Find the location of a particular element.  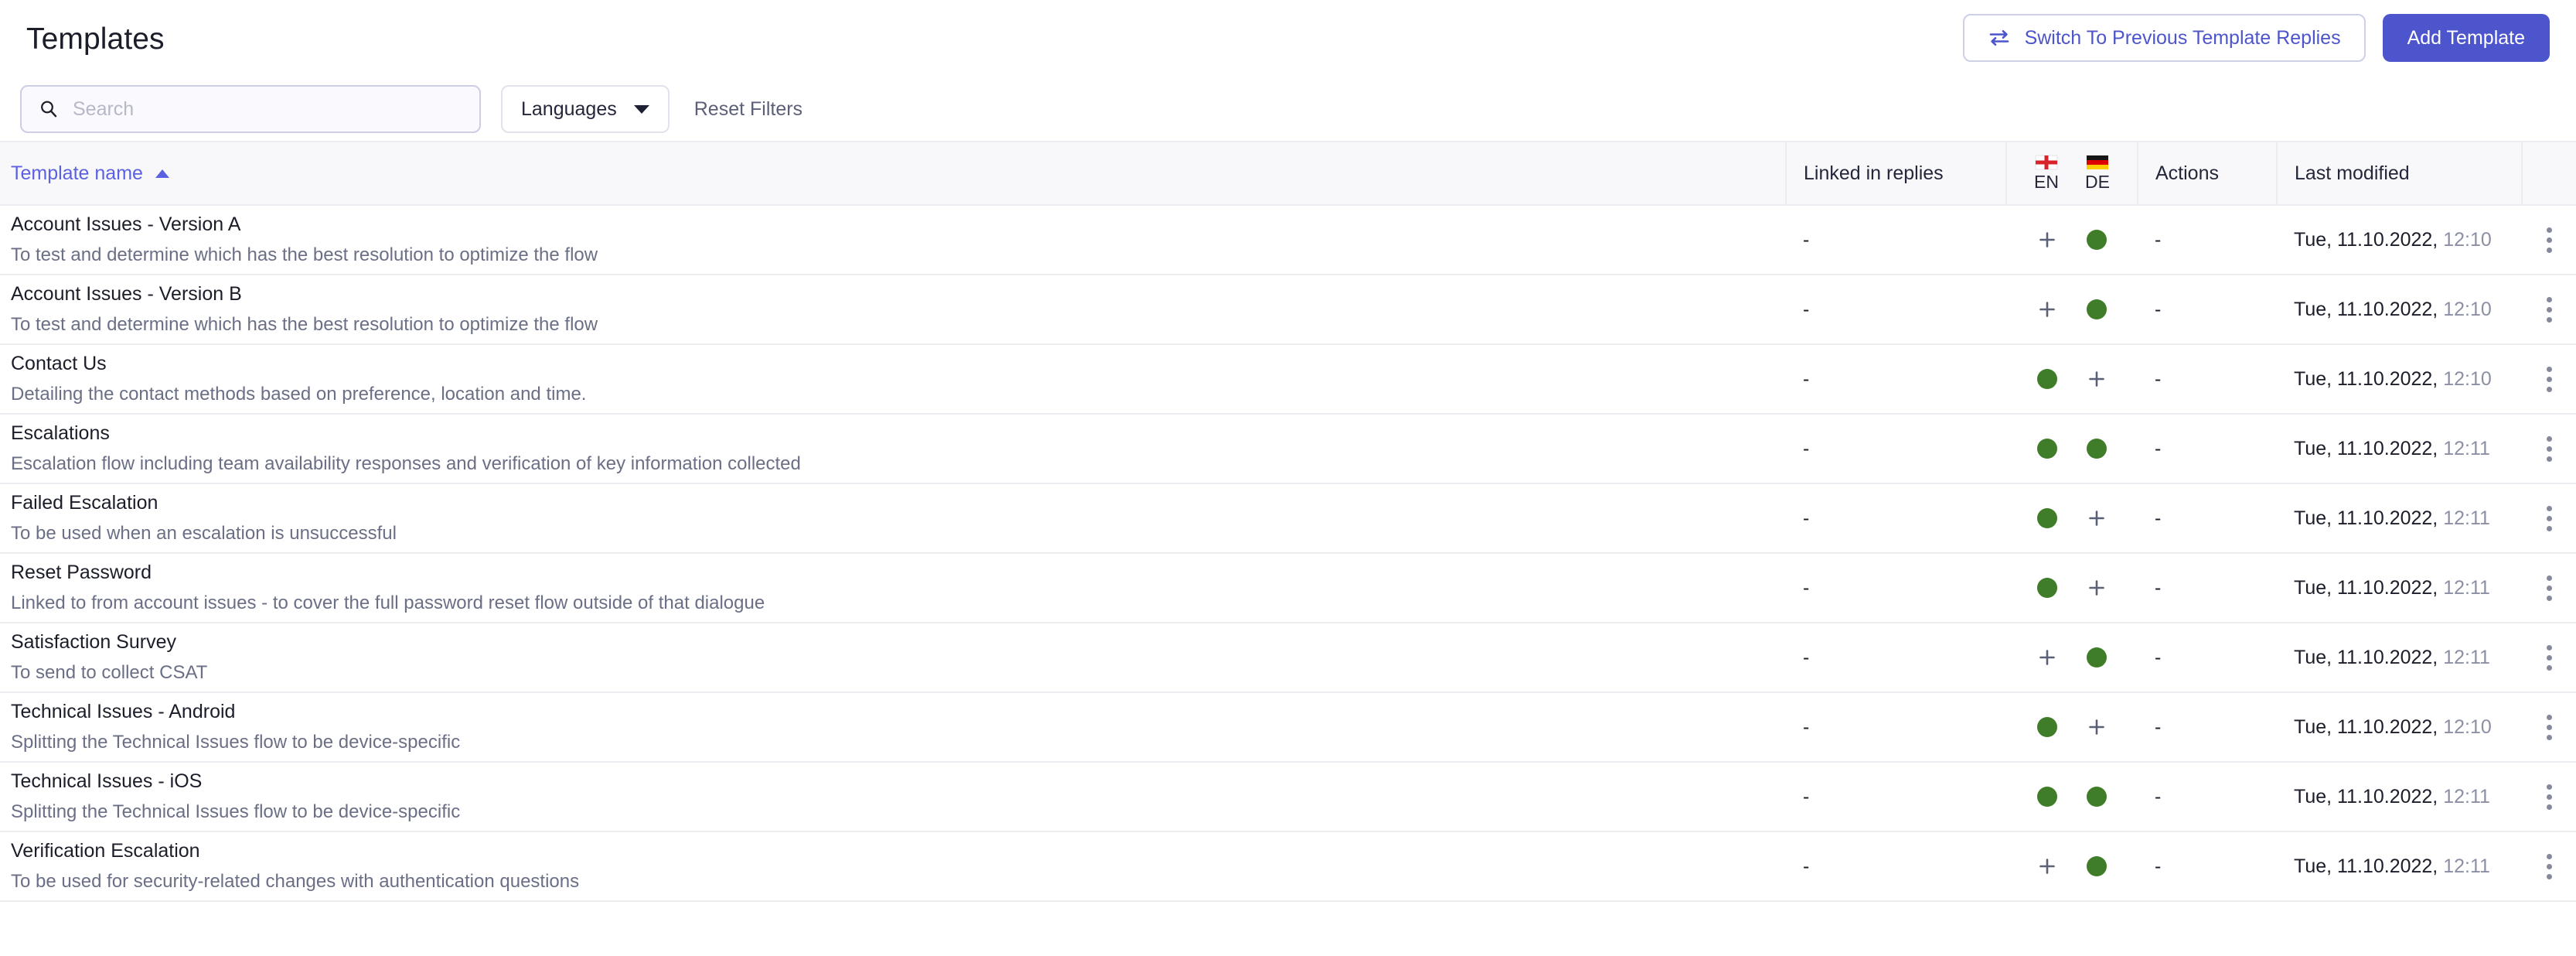

languages-dropdown-label: Languages is located at coordinates (569, 108).